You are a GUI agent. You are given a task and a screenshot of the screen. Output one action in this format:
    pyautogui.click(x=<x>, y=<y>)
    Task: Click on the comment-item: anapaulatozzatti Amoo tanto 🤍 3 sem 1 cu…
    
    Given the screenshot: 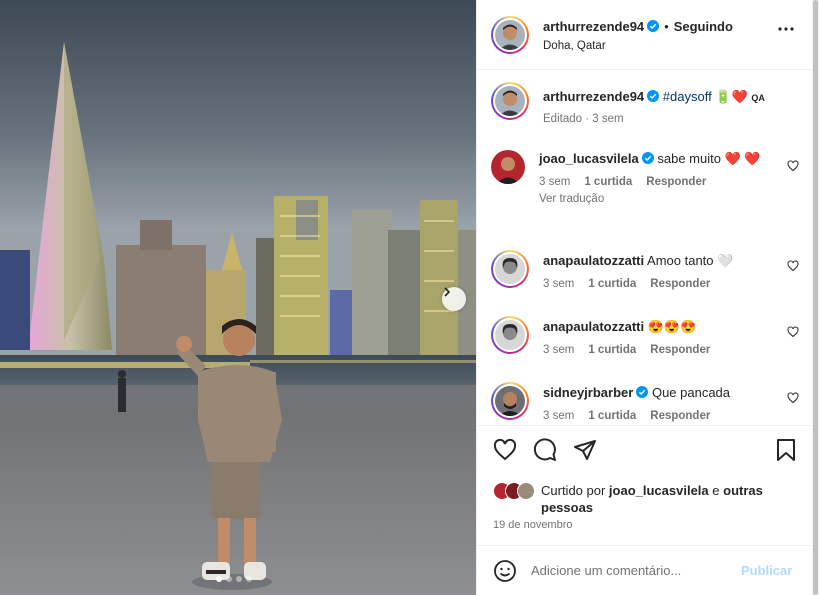 What is the action you would take?
    pyautogui.click(x=646, y=270)
    